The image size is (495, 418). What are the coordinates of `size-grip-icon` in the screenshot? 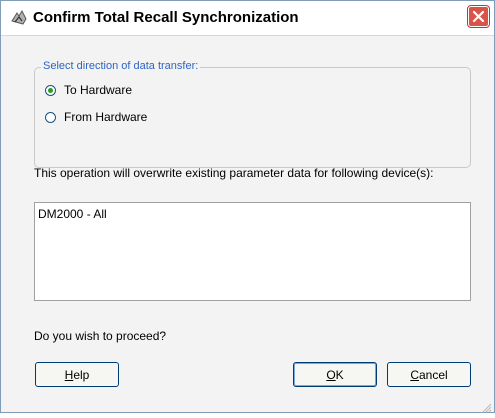 It's located at (487, 406).